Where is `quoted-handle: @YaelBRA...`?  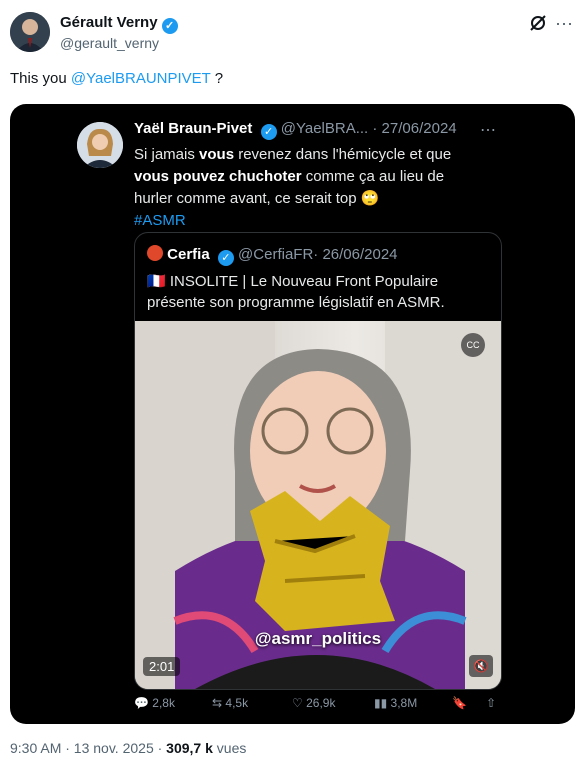
quoted-handle: @YaelBRA... is located at coordinates (324, 128).